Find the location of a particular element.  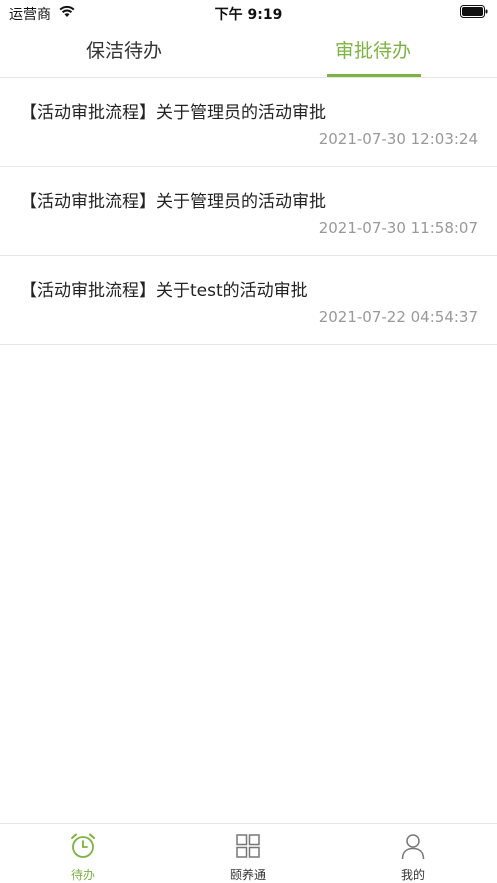

nav-item-yiyangtong: 颐养通 is located at coordinates (248, 853).